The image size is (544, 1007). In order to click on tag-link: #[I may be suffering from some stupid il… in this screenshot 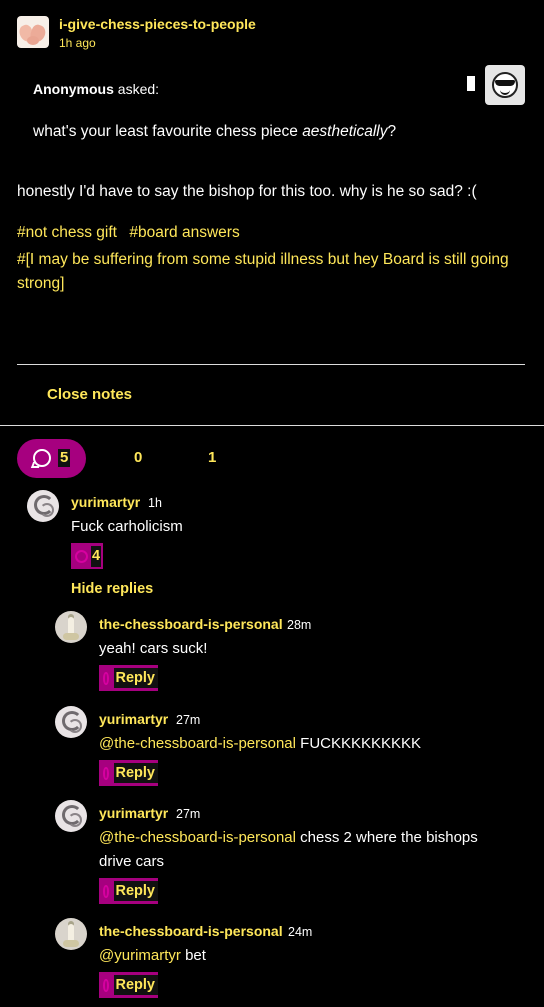, I will do `click(267, 272)`.